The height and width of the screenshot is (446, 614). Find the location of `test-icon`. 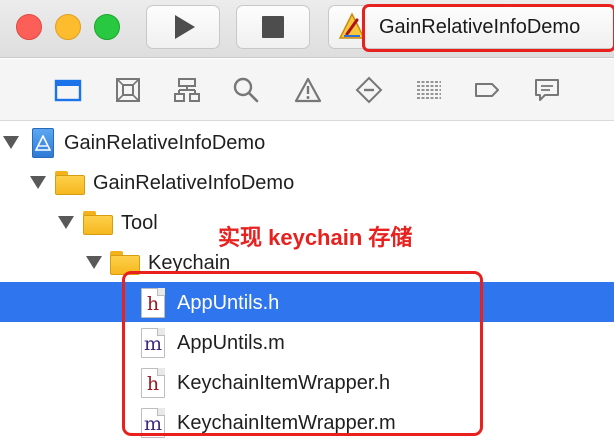

test-icon is located at coordinates (369, 90).